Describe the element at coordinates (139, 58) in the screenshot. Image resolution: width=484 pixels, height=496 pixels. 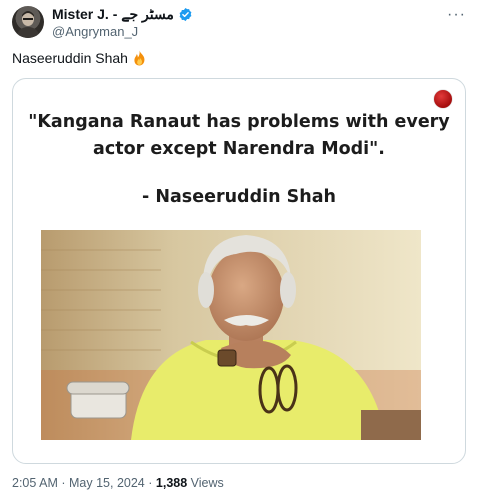
I see `fire-emoji-icon` at that location.